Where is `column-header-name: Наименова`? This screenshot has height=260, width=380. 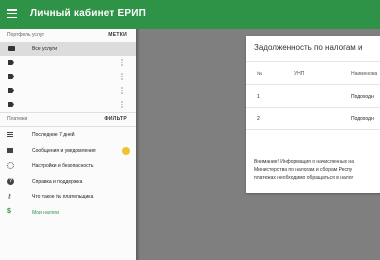 column-header-name: Наименова is located at coordinates (364, 74).